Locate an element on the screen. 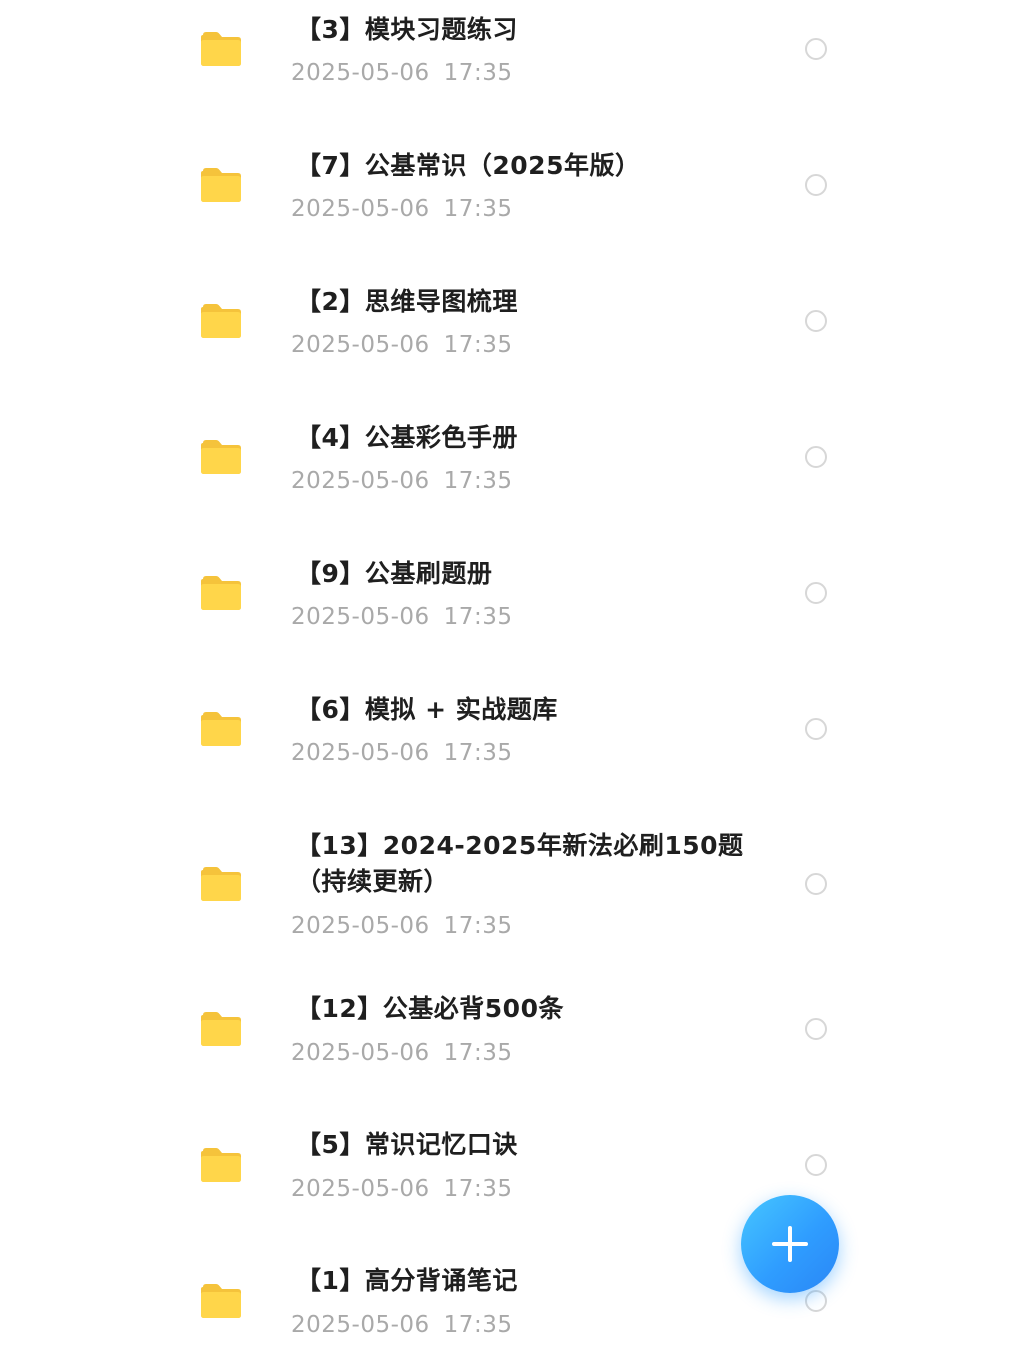  list-item: 【1】高分背诵笔记 2025-05-06 17:35 is located at coordinates (509, 1305).